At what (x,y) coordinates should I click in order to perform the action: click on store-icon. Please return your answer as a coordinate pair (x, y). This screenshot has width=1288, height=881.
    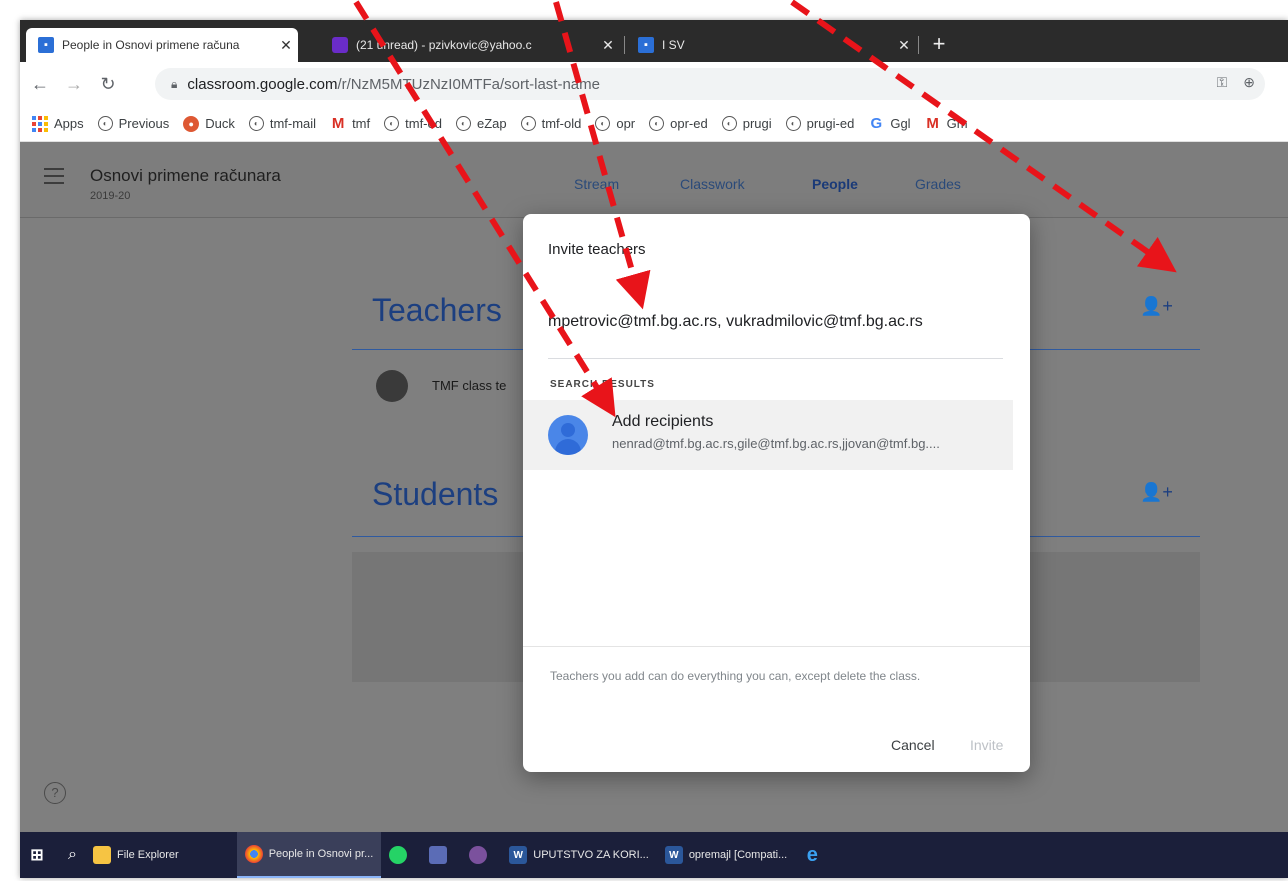
    Looking at the image, I should click on (438, 855).